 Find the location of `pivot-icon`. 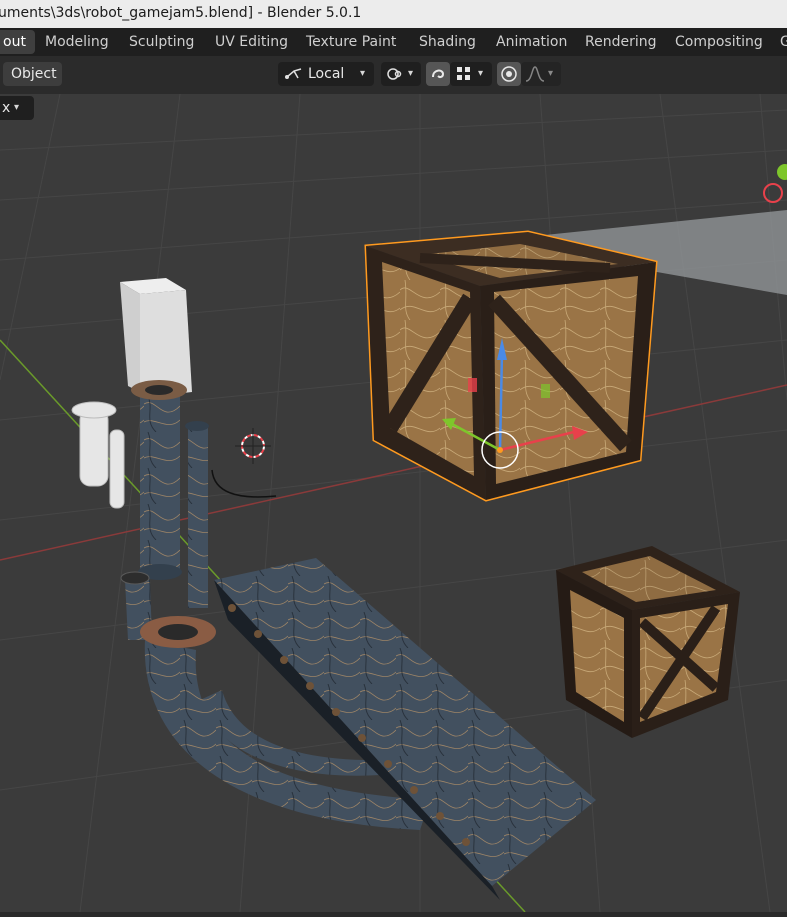

pivot-icon is located at coordinates (394, 74).